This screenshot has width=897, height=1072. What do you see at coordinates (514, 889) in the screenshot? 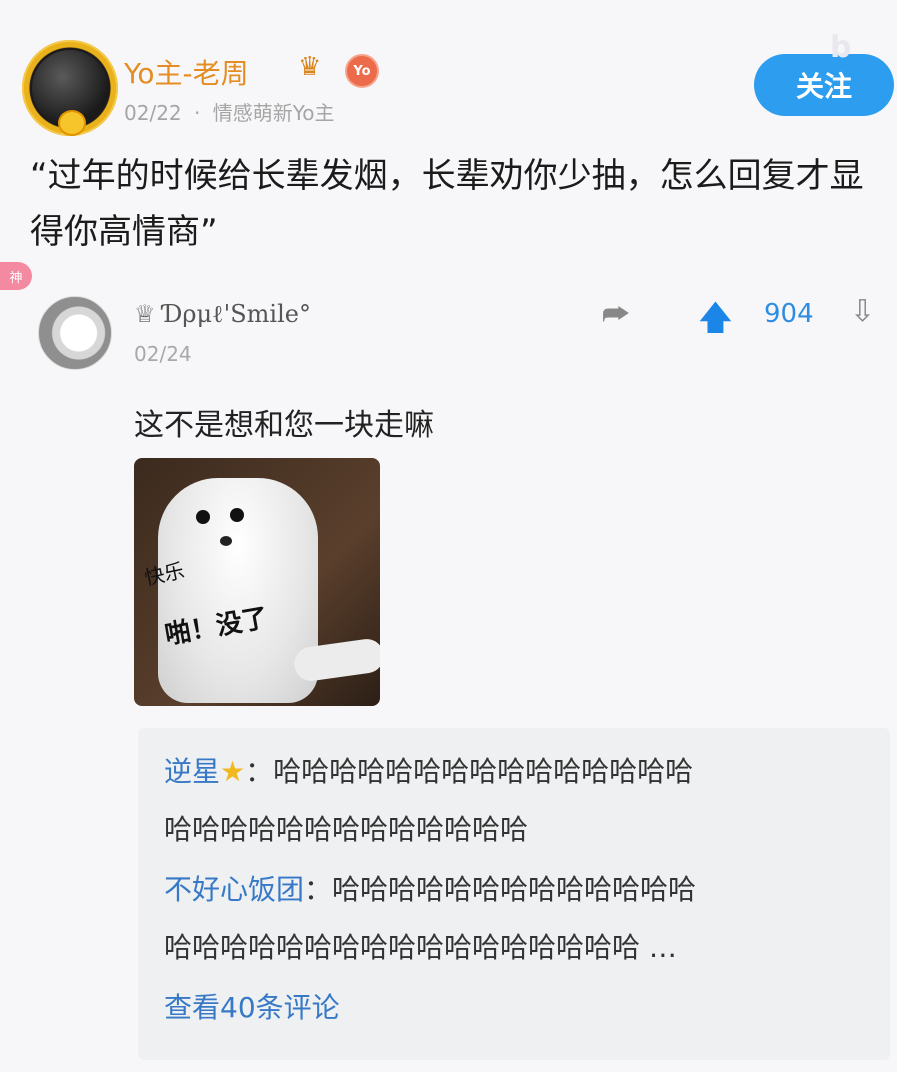
I see `reply-text: 哈哈哈哈哈哈哈哈哈哈哈哈哈` at bounding box center [514, 889].